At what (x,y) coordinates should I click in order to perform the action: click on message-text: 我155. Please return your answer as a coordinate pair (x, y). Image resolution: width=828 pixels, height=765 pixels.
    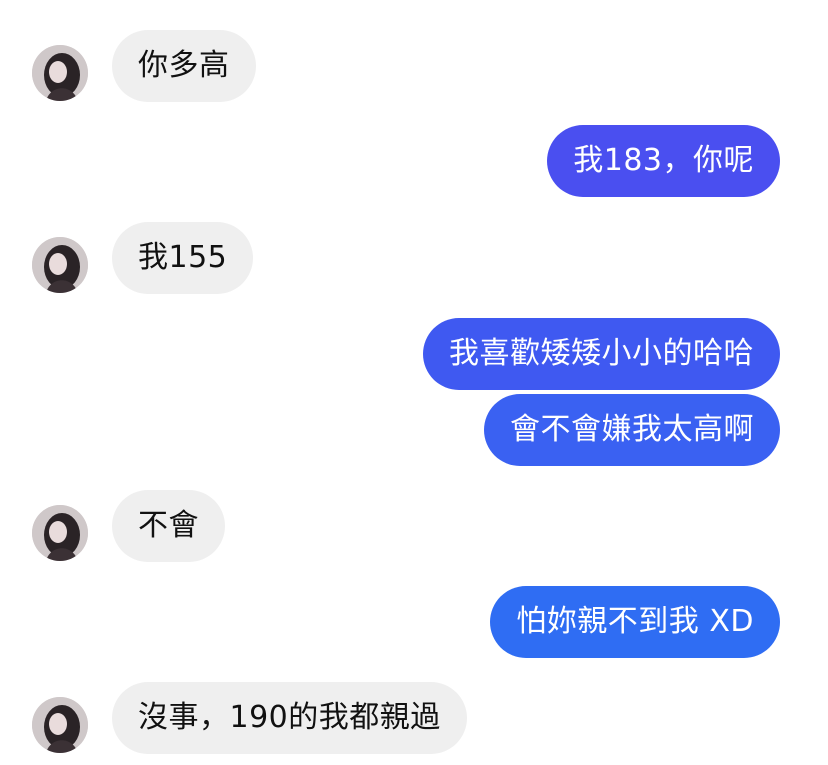
    Looking at the image, I should click on (183, 257).